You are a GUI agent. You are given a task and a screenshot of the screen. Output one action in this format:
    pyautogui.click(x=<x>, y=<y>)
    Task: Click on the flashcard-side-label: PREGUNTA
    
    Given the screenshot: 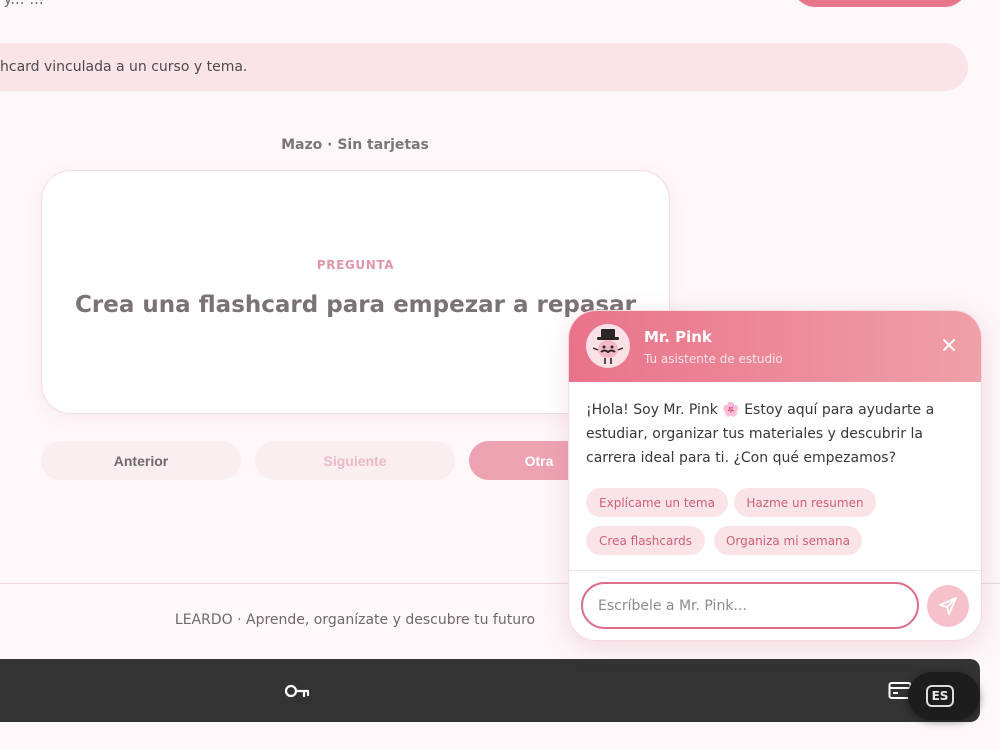 What is the action you would take?
    pyautogui.click(x=355, y=265)
    